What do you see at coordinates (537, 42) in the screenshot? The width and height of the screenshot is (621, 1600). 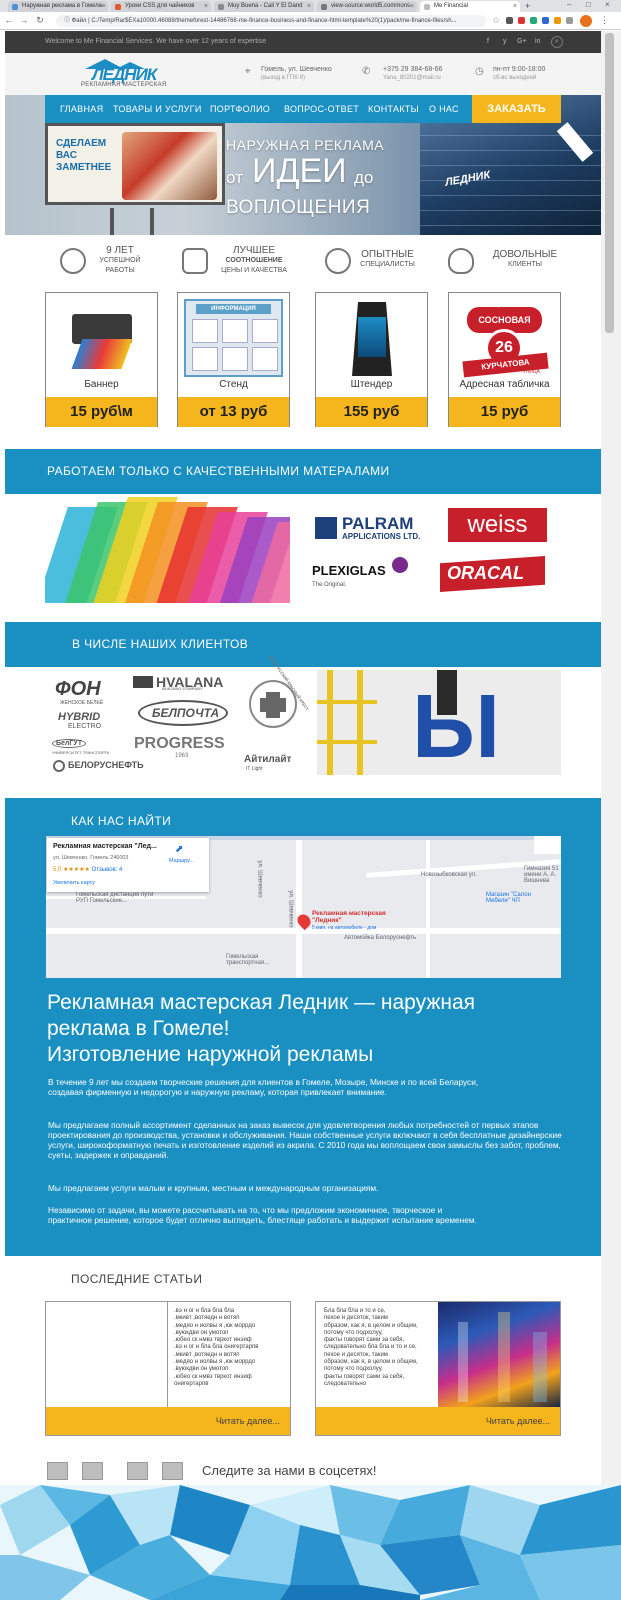 I see `linkedin-icon: in` at bounding box center [537, 42].